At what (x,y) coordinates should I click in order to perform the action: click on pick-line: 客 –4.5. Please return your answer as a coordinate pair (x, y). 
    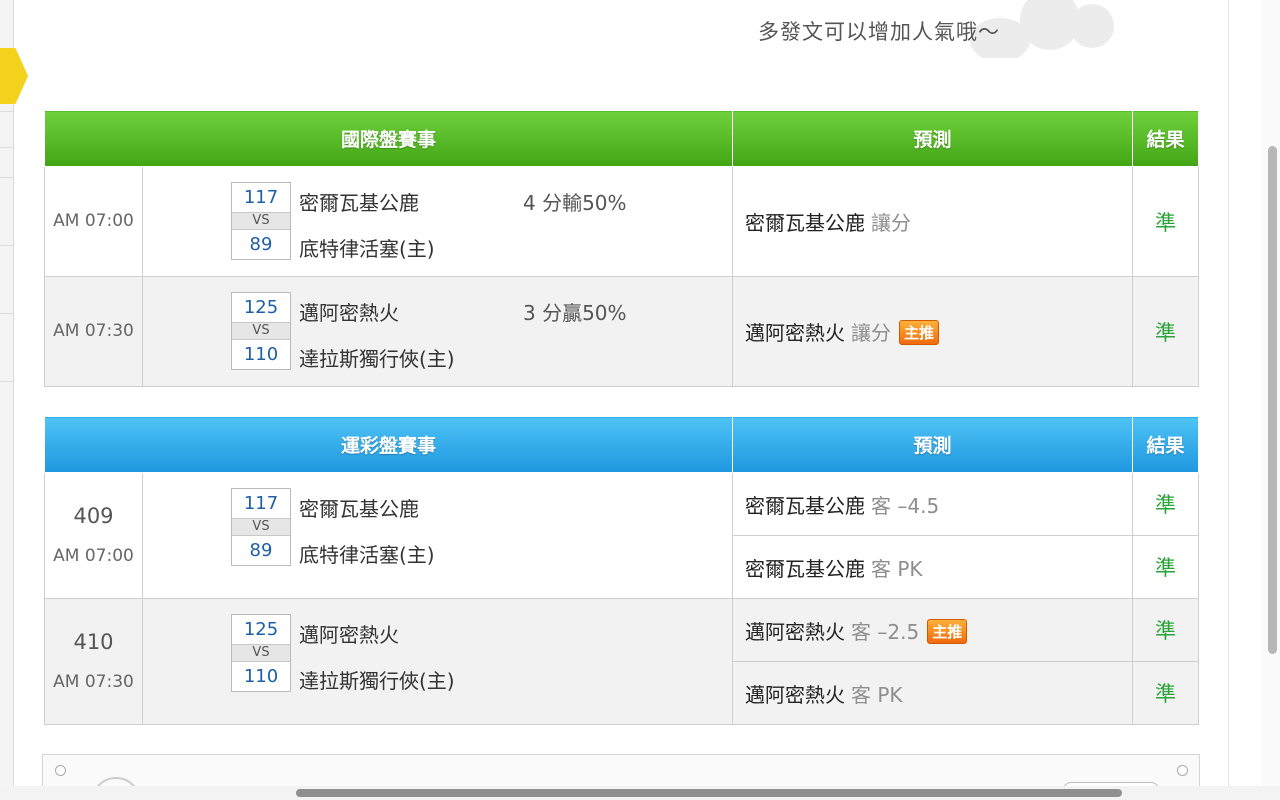
    Looking at the image, I should click on (905, 505).